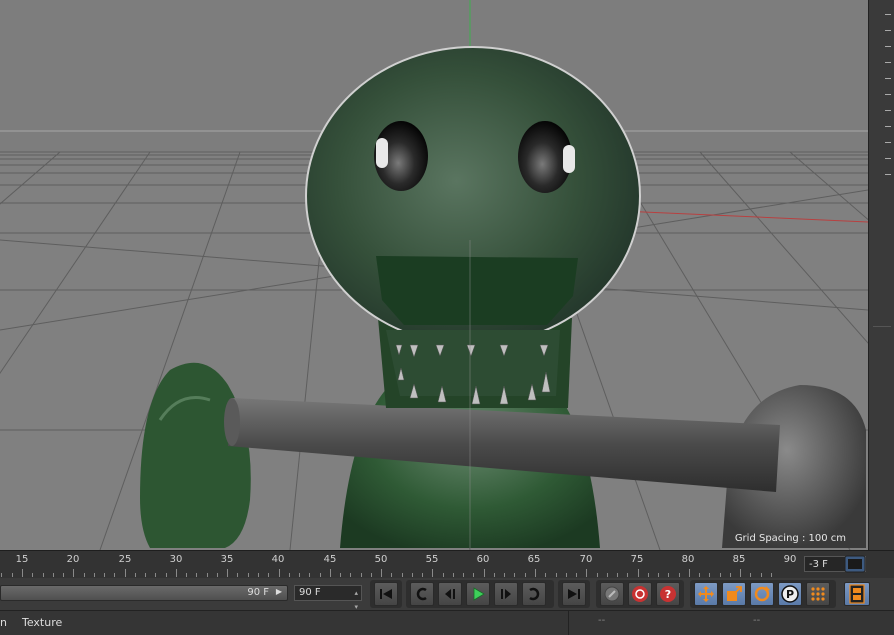 The height and width of the screenshot is (635, 894). I want to click on timeline-open-icon, so click(855, 564).